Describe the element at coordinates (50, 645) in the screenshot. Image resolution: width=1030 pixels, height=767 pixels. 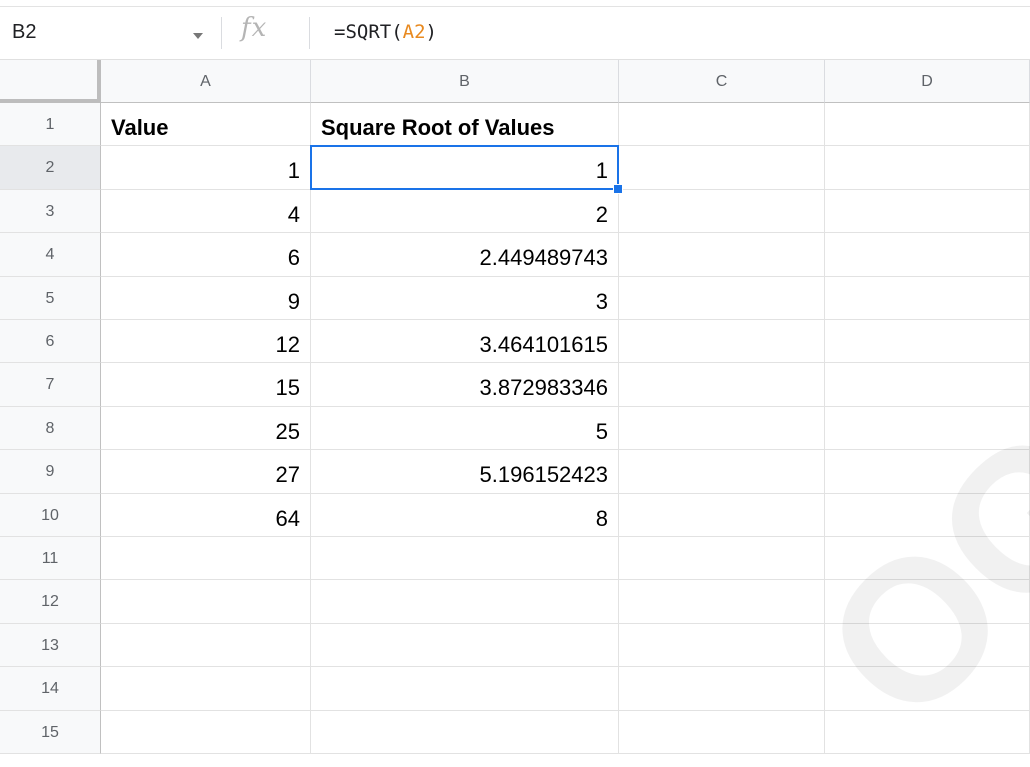
I see `row-header-13: 13` at that location.